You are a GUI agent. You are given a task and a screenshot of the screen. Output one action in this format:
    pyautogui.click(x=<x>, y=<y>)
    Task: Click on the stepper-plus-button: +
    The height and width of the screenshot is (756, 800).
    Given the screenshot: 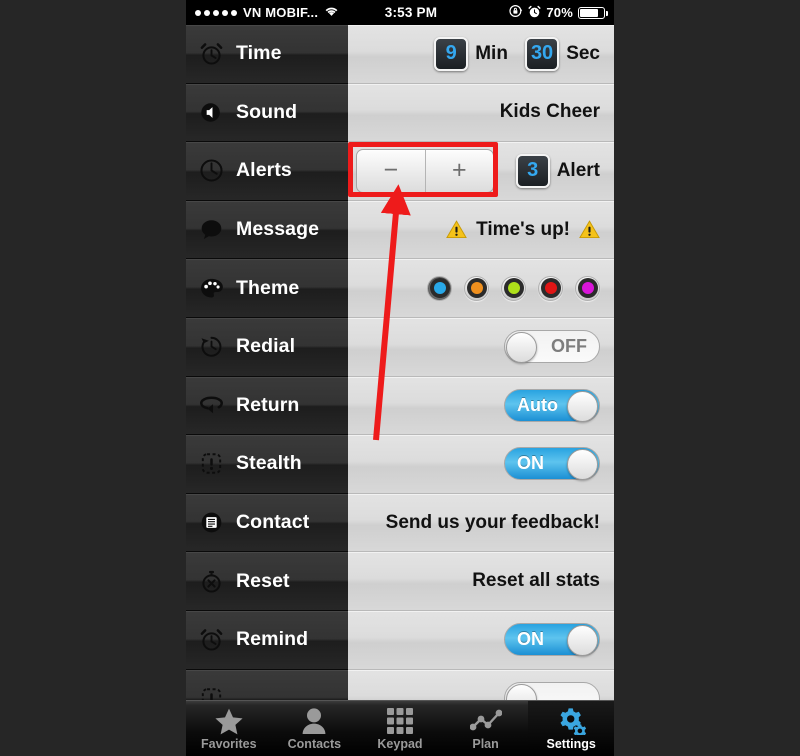 What is the action you would take?
    pyautogui.click(x=460, y=171)
    